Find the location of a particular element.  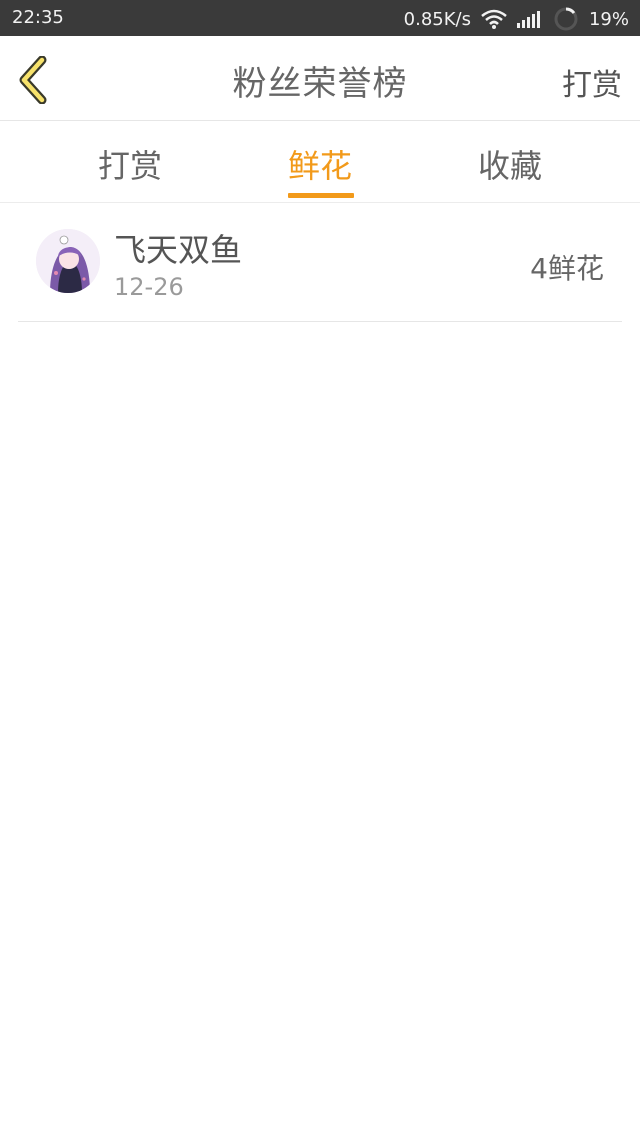

list-item: 飞天双鱼 12-26 4鲜花 is located at coordinates (320, 262).